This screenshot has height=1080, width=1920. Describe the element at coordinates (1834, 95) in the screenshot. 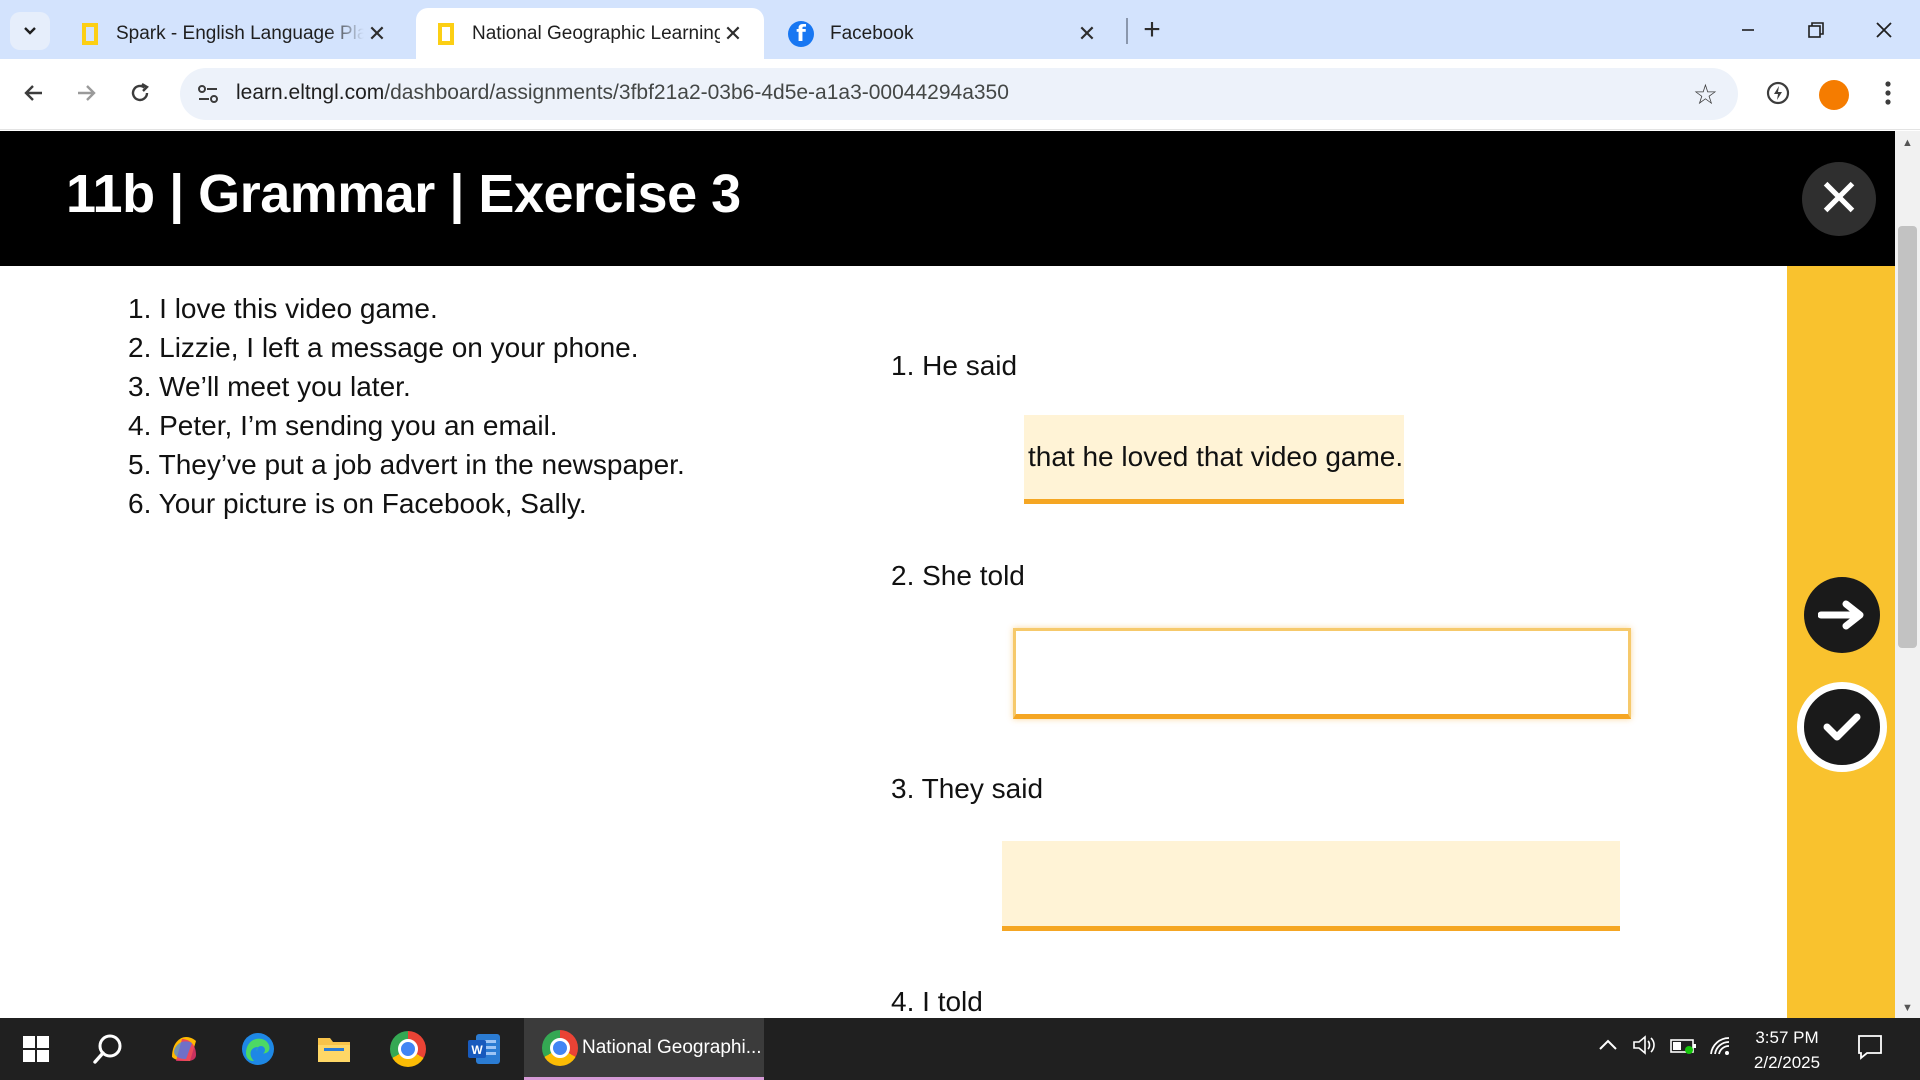

I see `profile-avatar` at that location.